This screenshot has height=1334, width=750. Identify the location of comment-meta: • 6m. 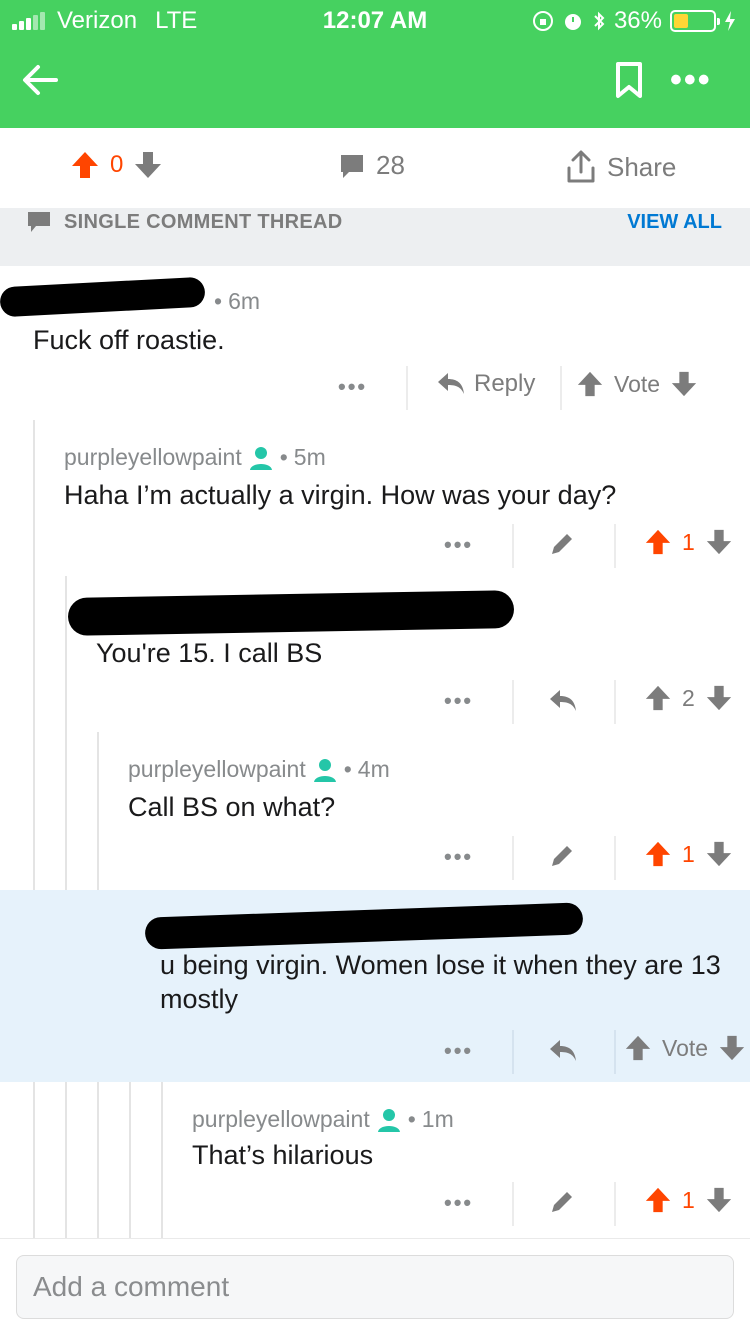
(237, 301).